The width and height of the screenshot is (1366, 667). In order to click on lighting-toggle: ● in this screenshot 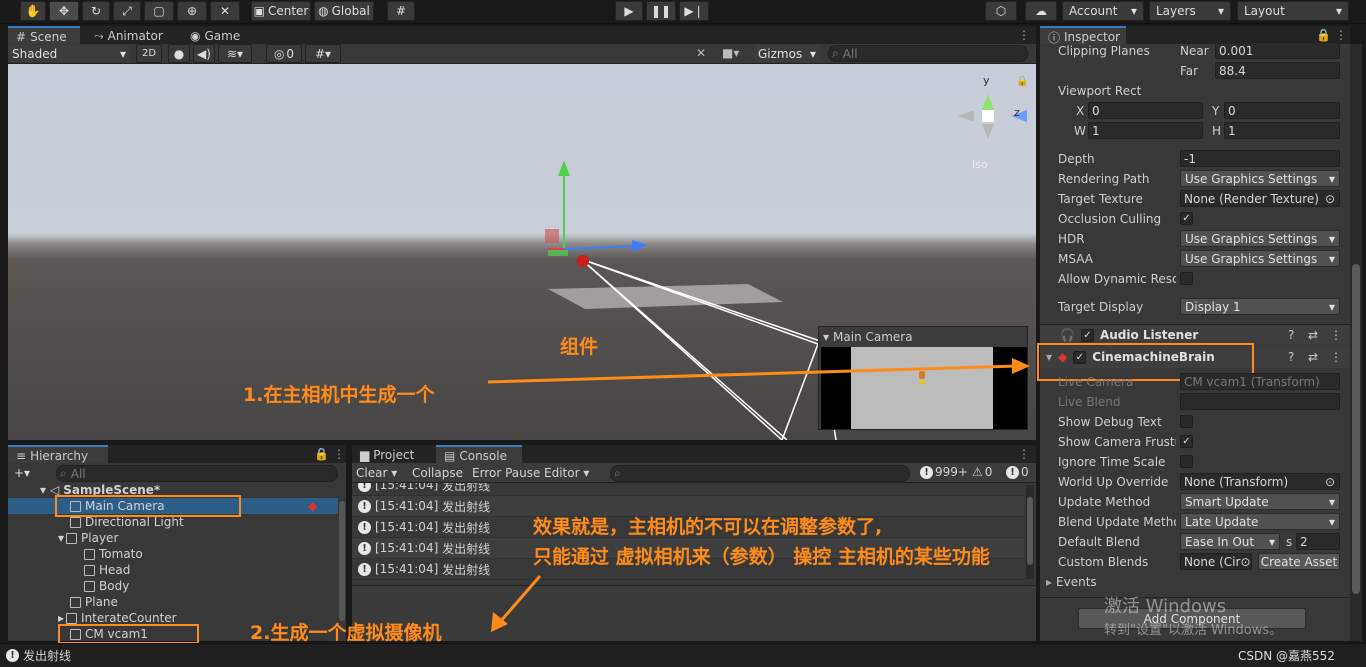, I will do `click(179, 53)`.